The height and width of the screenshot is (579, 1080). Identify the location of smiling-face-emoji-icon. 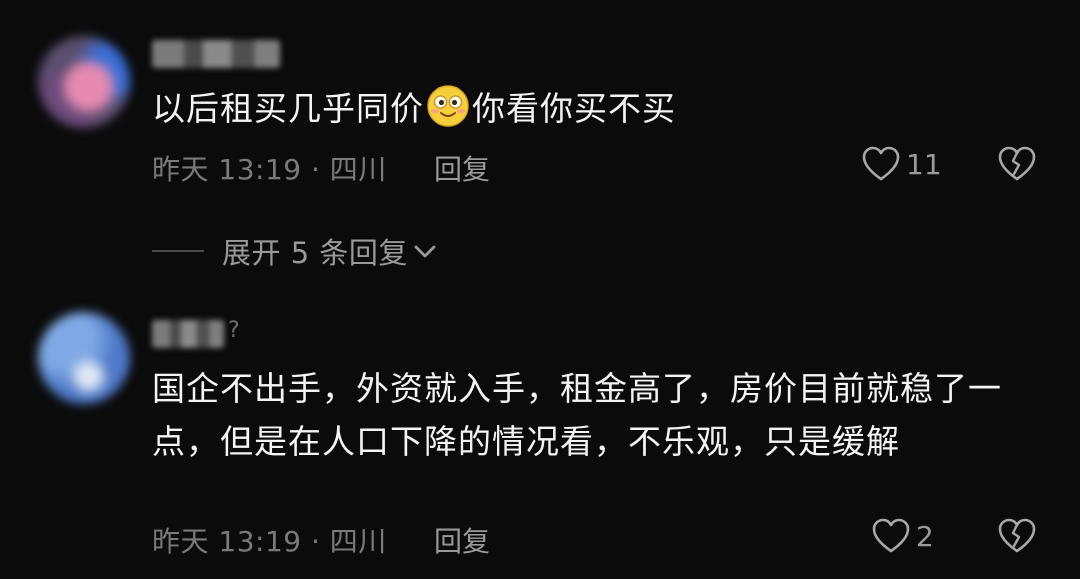
(448, 106).